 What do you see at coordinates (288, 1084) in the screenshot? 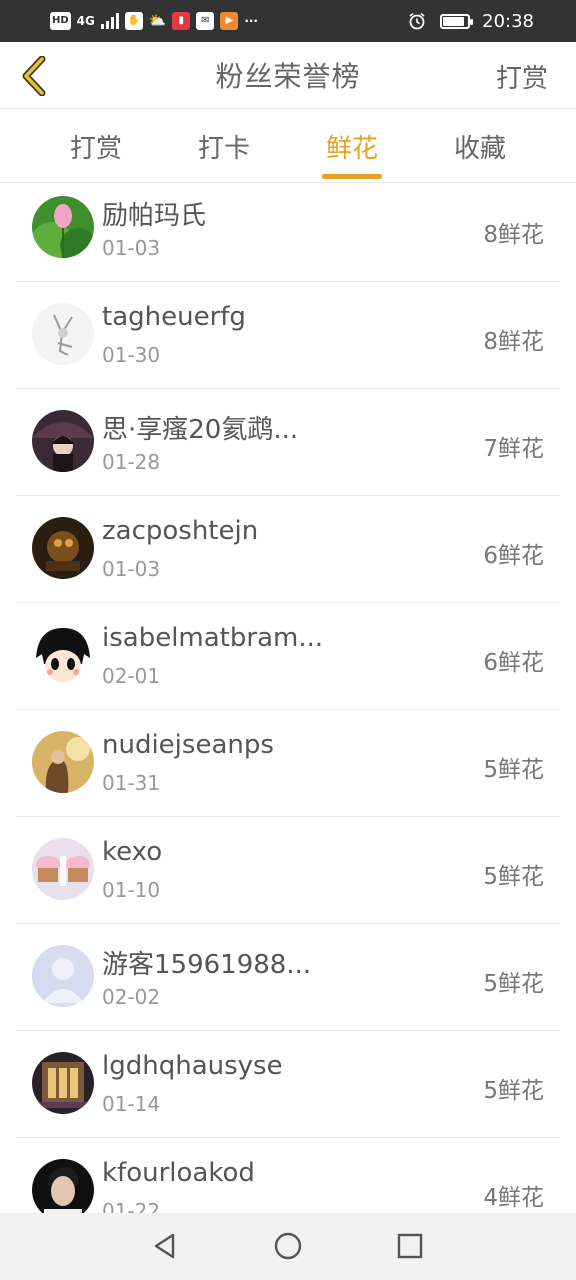
I see `list-item: lgdhqhausyse 01-14 5鲜花` at bounding box center [288, 1084].